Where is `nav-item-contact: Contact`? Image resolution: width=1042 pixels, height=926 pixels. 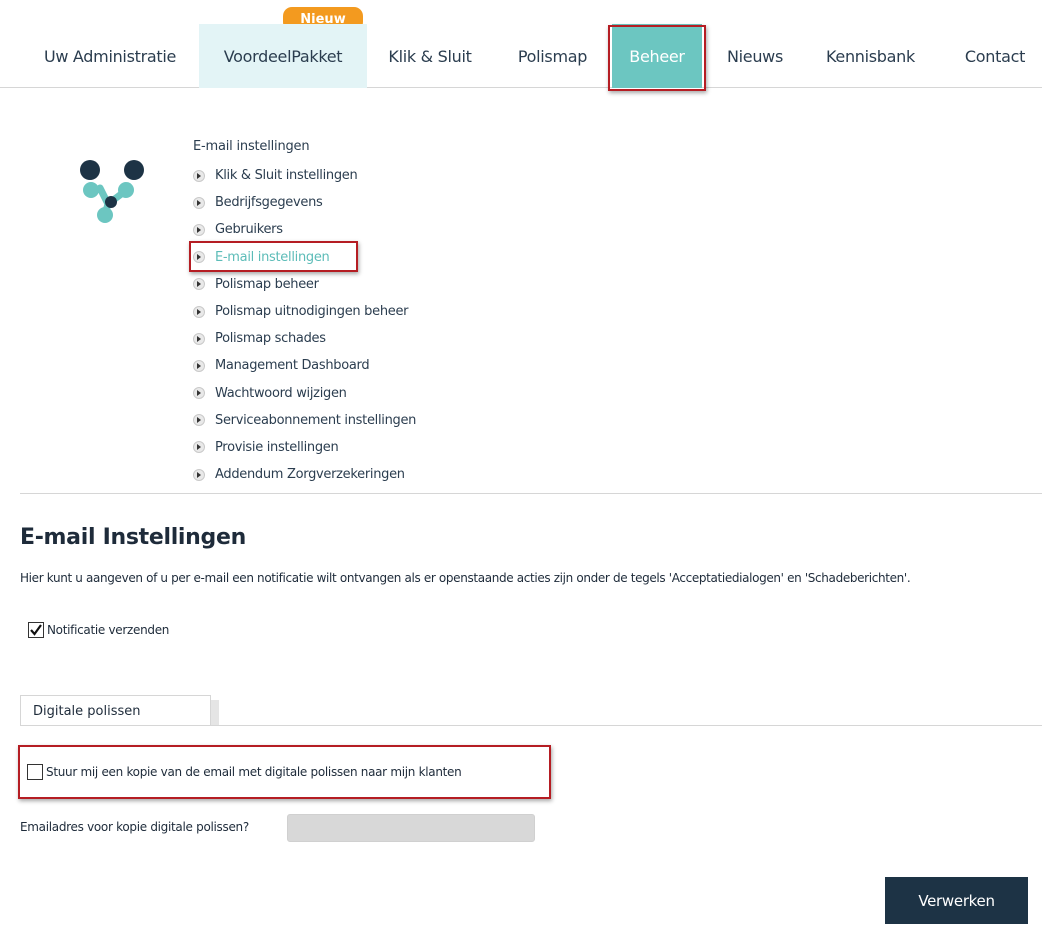 nav-item-contact: Contact is located at coordinates (995, 56).